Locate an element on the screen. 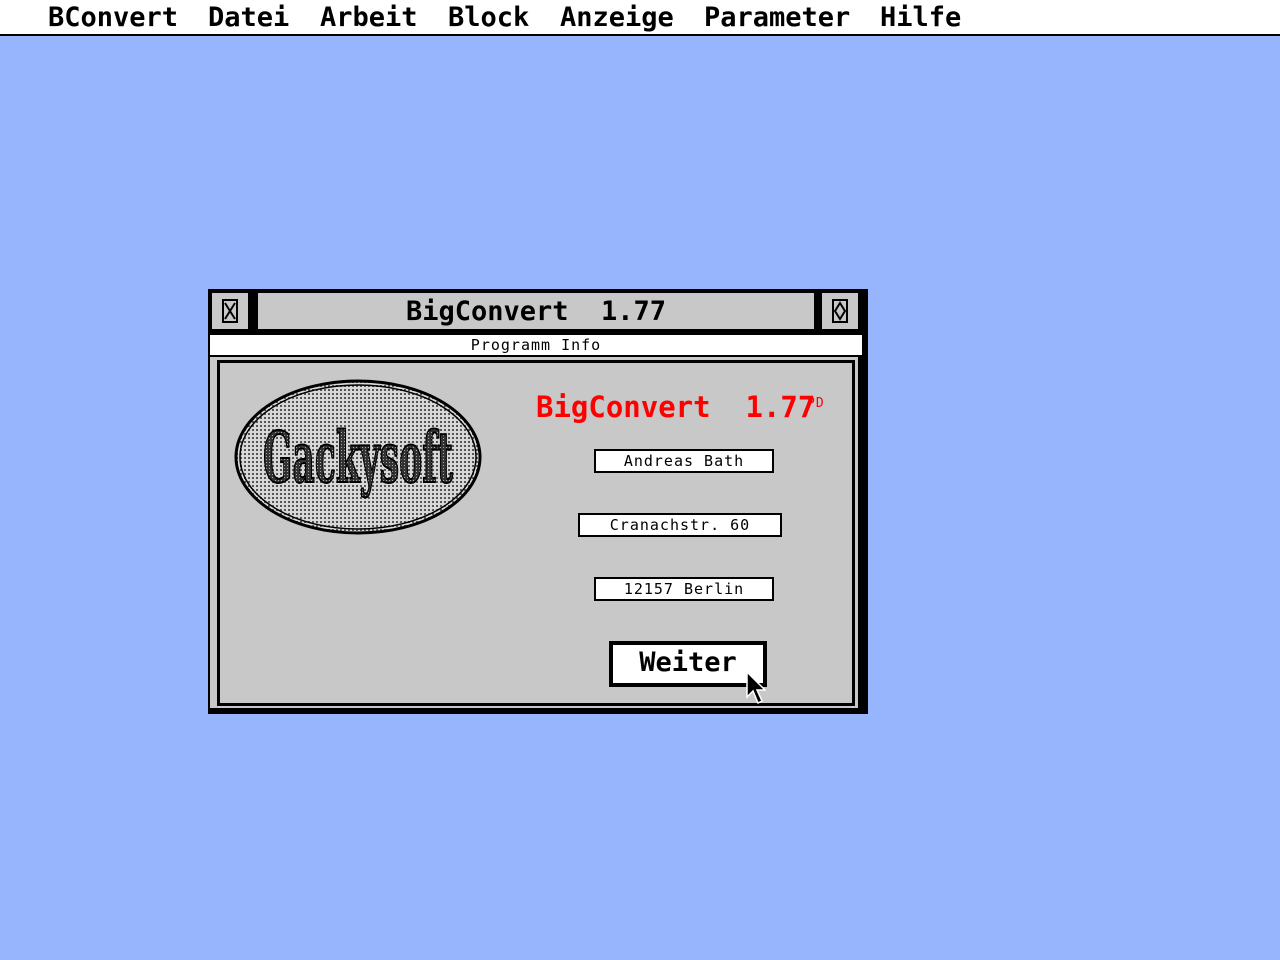  gackysoft-logo: Gackysoft is located at coordinates (358, 457).